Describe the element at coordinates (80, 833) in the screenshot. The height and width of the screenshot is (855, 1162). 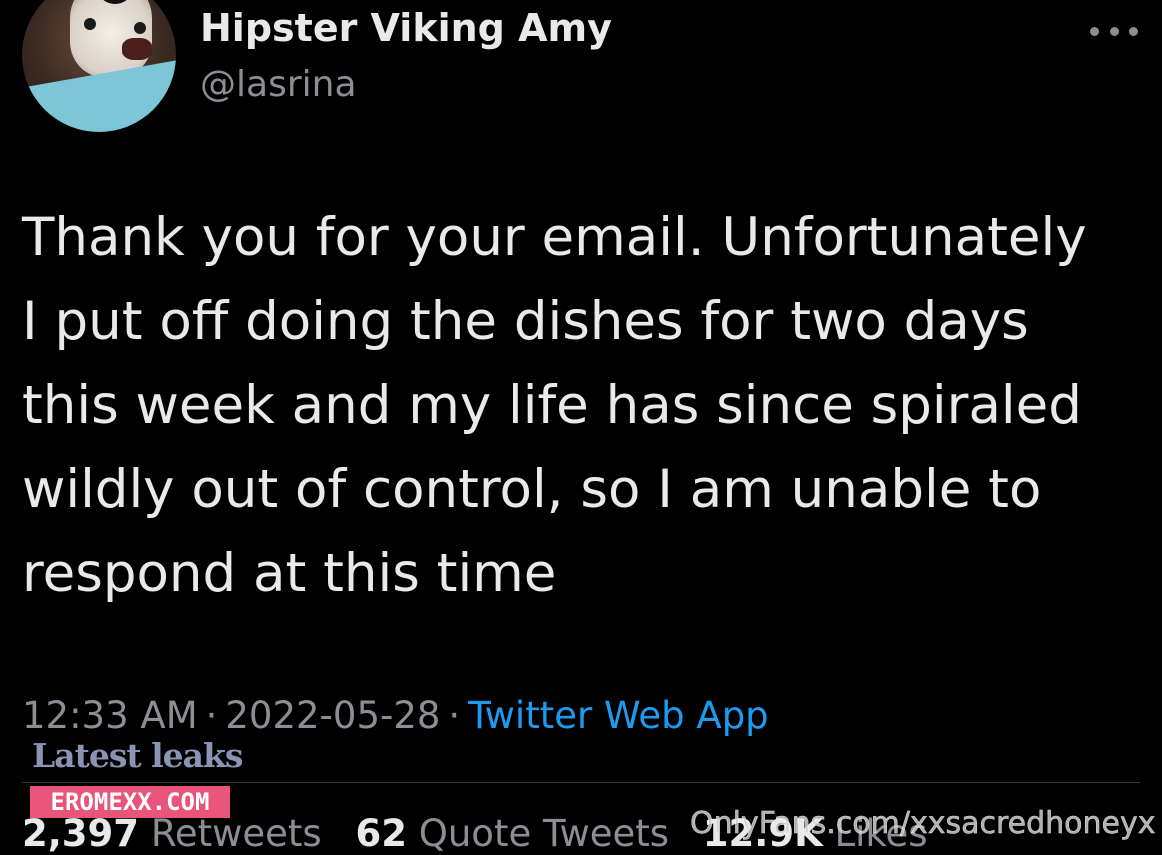
I see `retweets-count: 2,397` at that location.